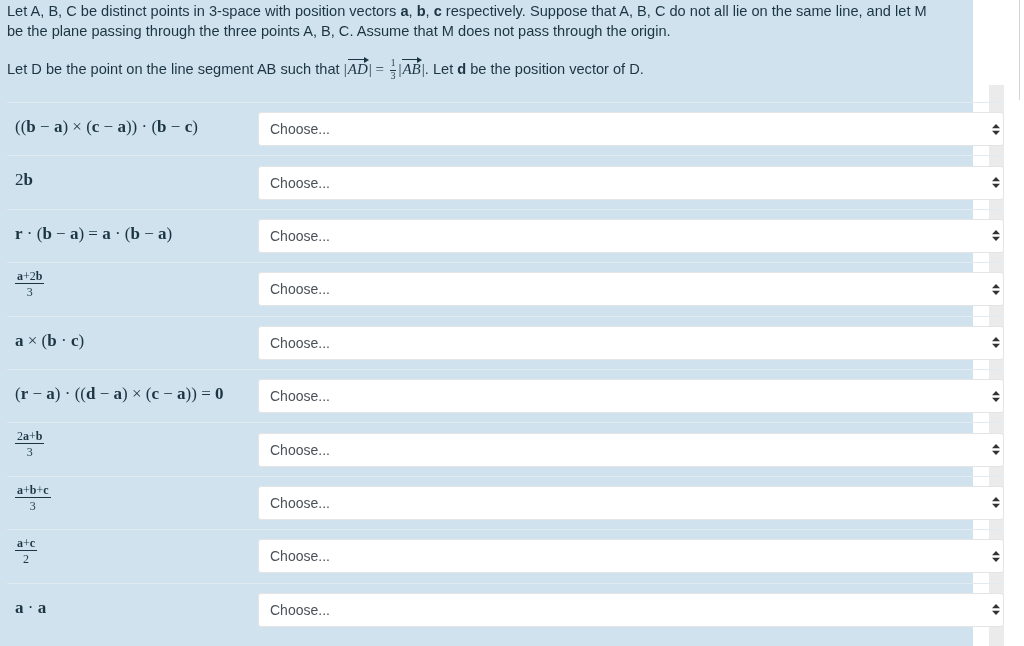 The width and height of the screenshot is (1024, 646). Describe the element at coordinates (106, 127) in the screenshot. I see `math-expression: ((b − a) × (c − a)) · (b − c)` at that location.